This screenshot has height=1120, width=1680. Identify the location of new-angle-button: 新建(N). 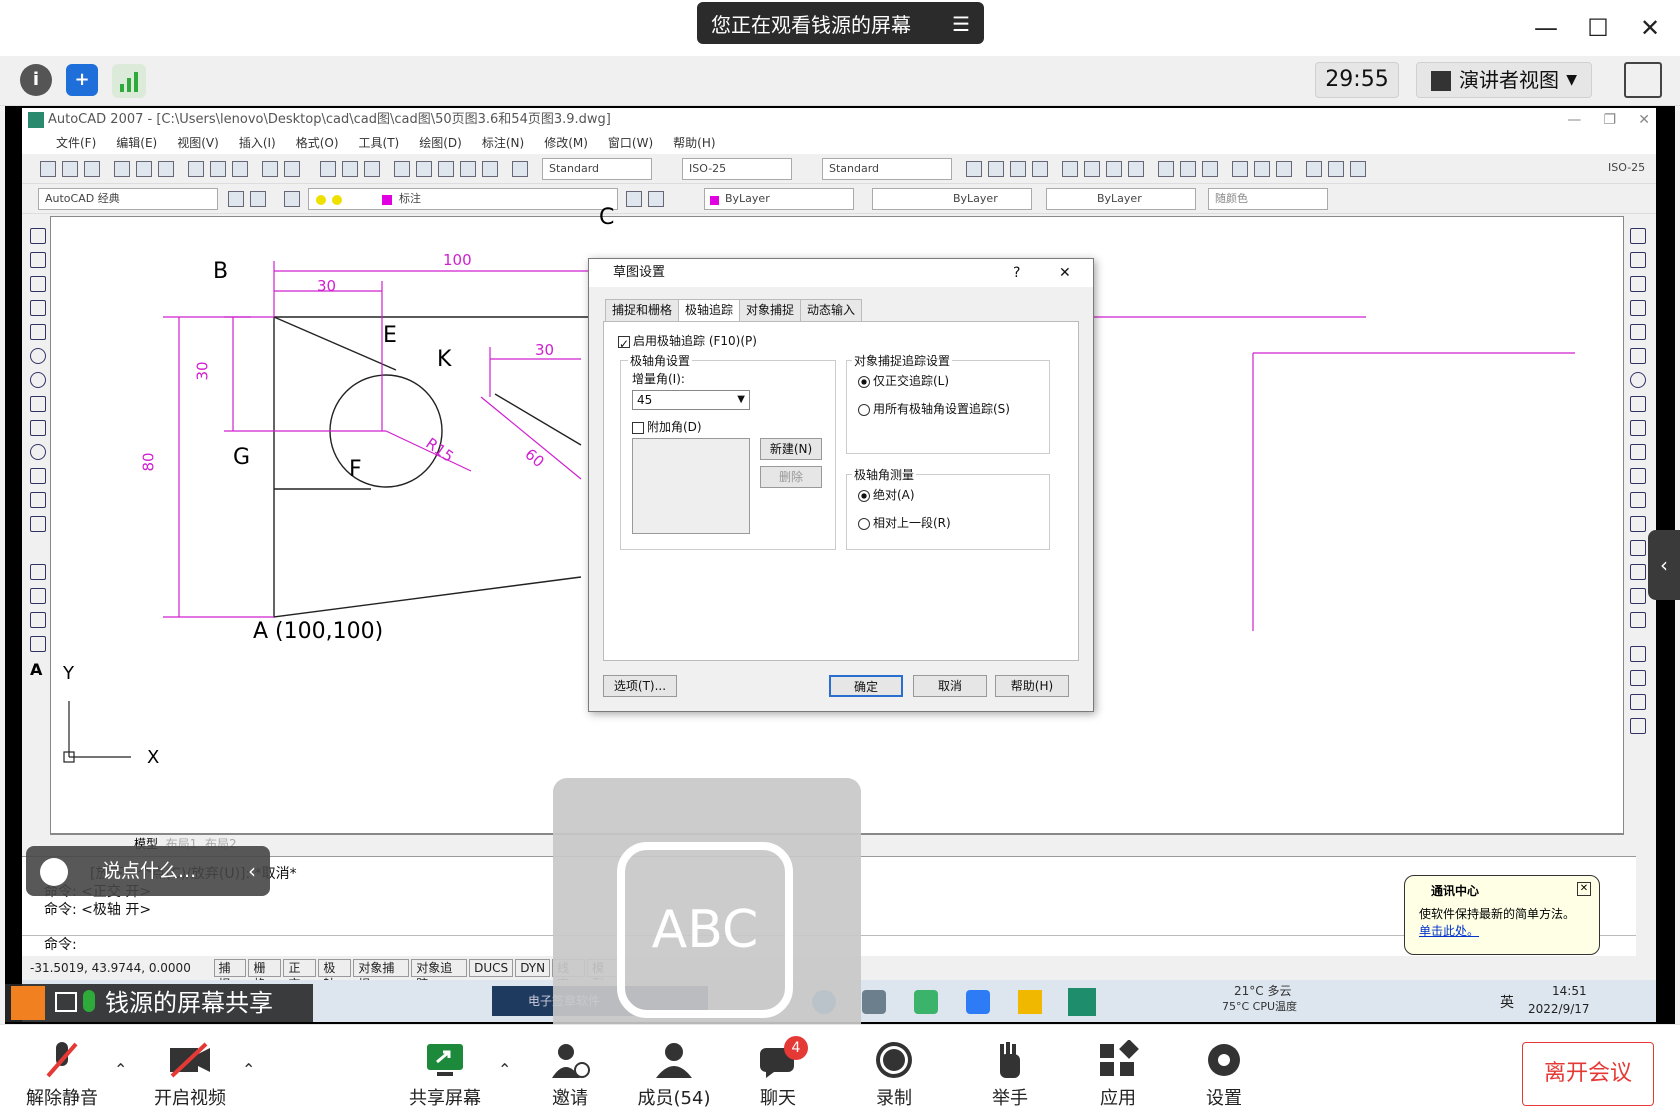
(791, 449).